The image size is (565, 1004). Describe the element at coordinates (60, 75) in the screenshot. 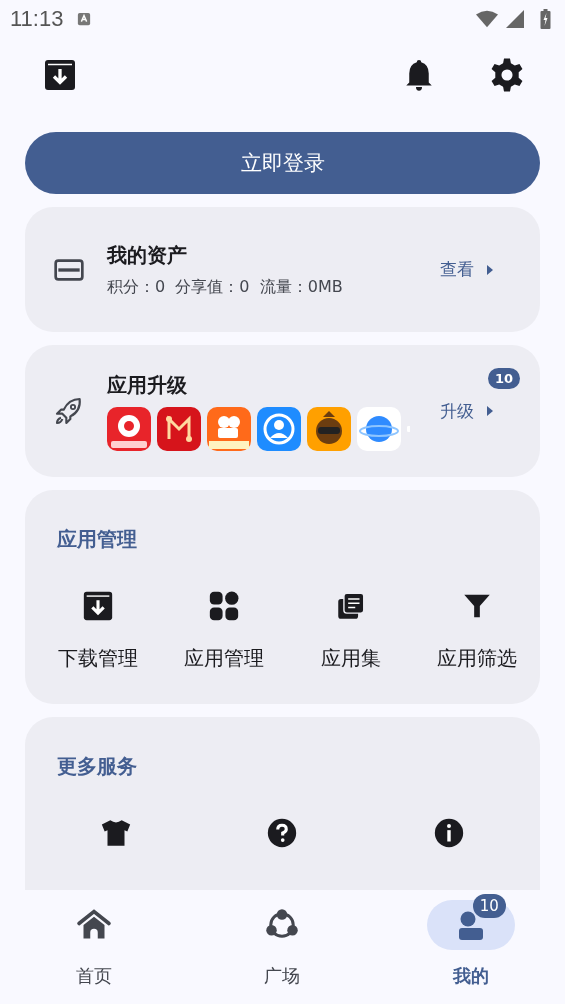

I see `download-box-icon` at that location.